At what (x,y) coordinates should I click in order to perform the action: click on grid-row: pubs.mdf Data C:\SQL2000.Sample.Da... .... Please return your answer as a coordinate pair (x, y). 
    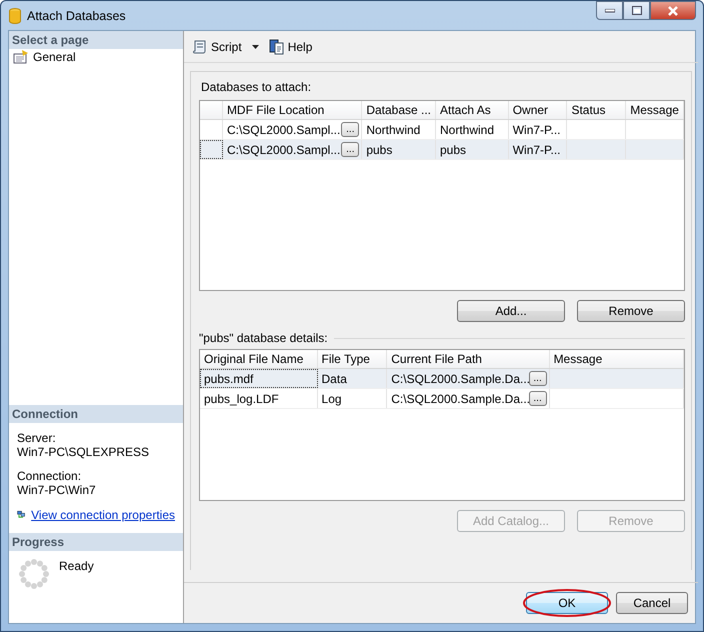
    Looking at the image, I should click on (442, 379).